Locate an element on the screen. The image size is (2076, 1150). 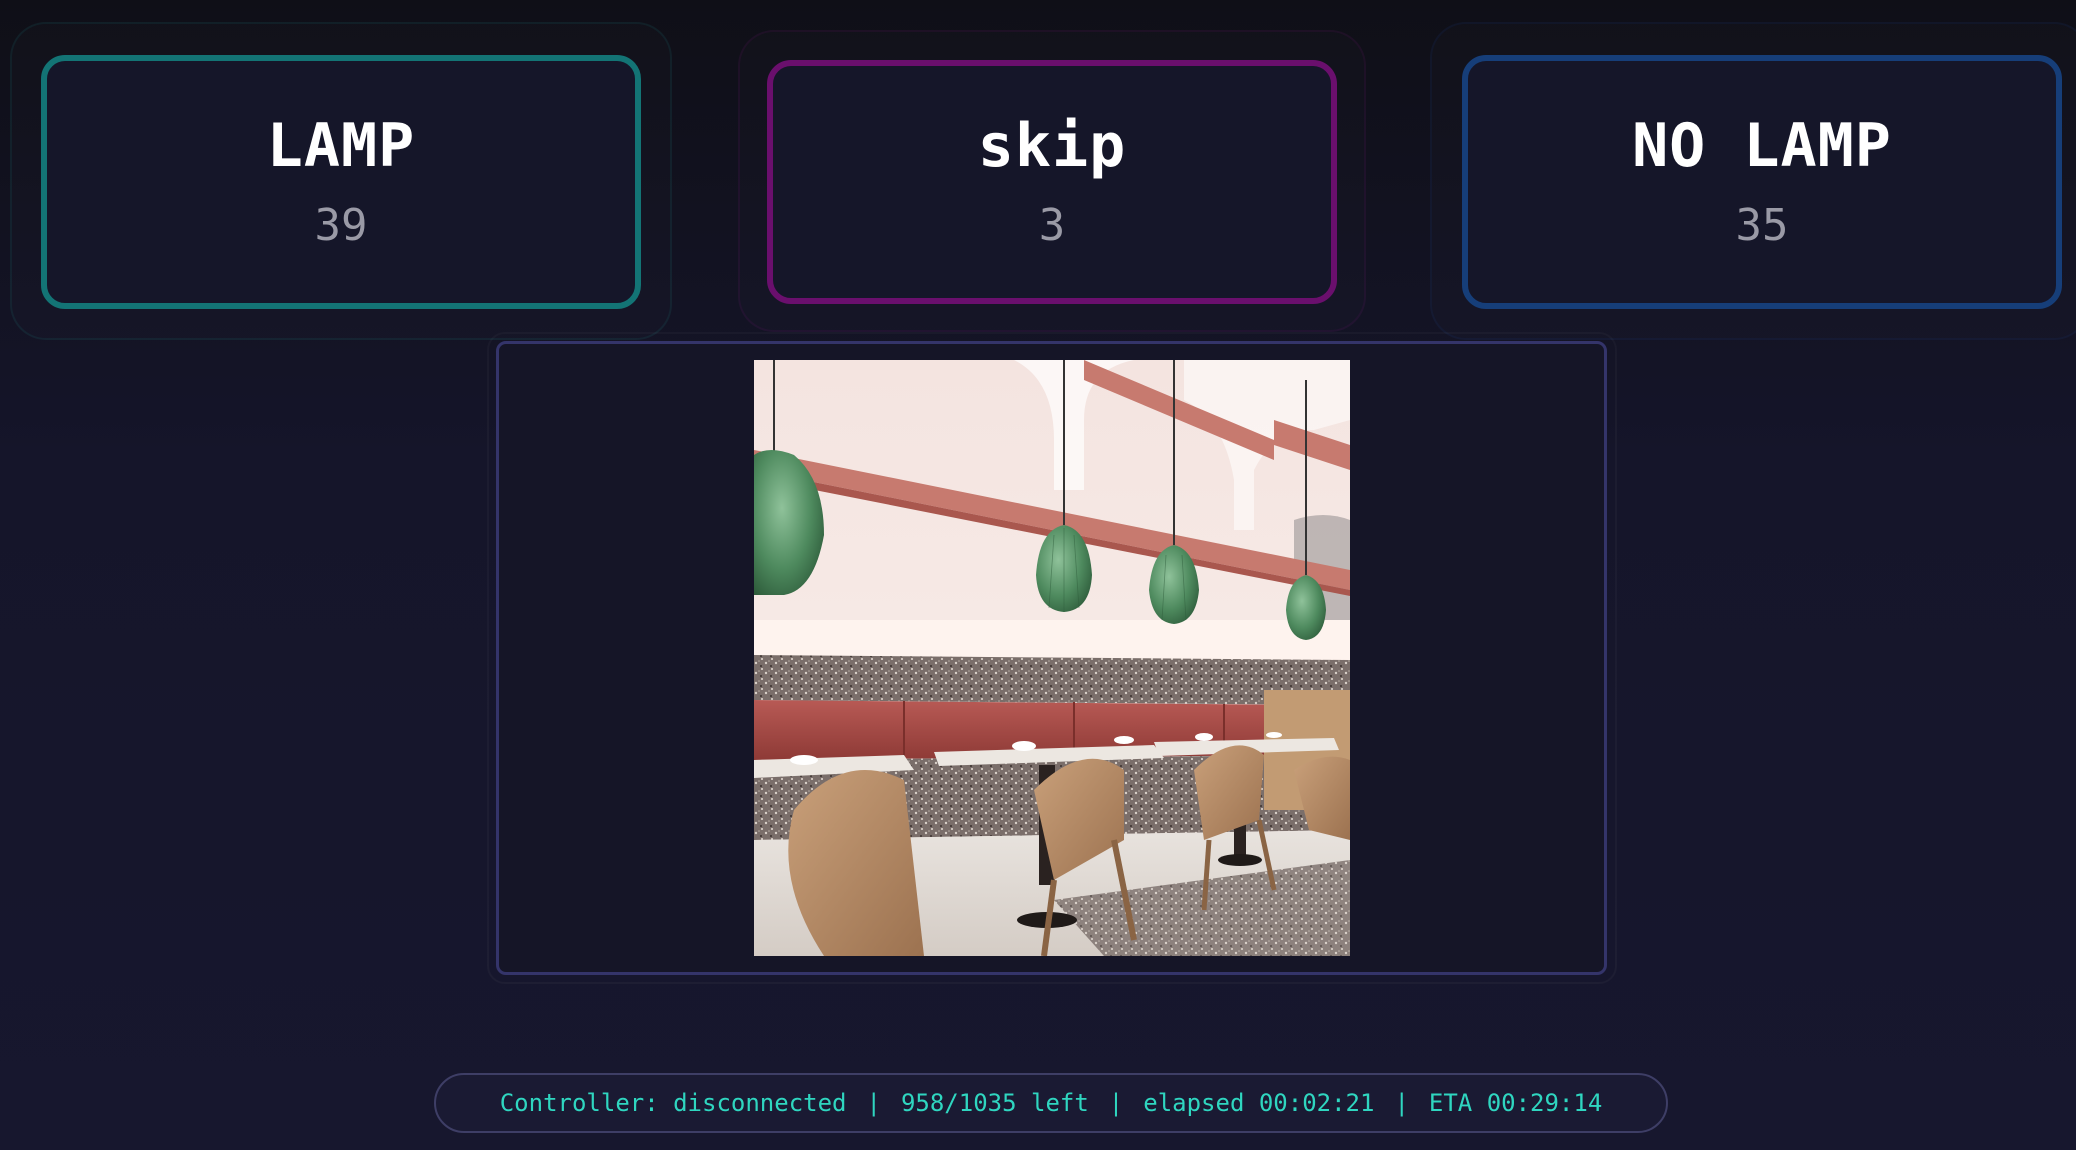
controller-status: Controller: disconnected is located at coordinates (673, 1103).